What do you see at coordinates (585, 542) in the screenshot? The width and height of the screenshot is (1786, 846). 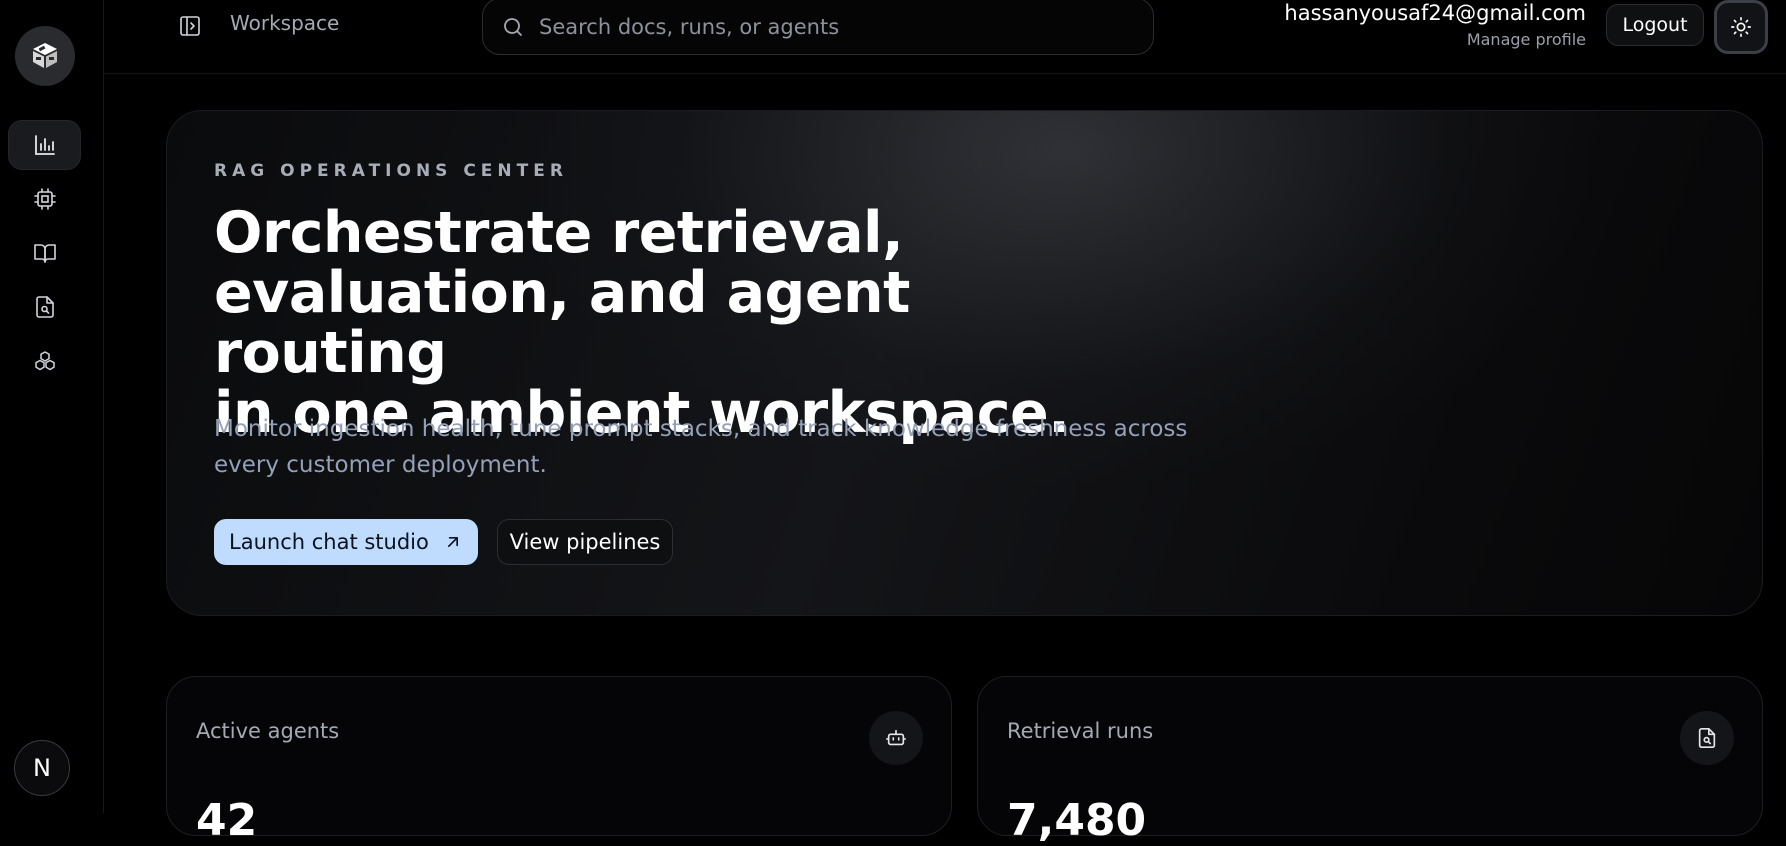 I see `view-pipelines-button: View pipelines` at bounding box center [585, 542].